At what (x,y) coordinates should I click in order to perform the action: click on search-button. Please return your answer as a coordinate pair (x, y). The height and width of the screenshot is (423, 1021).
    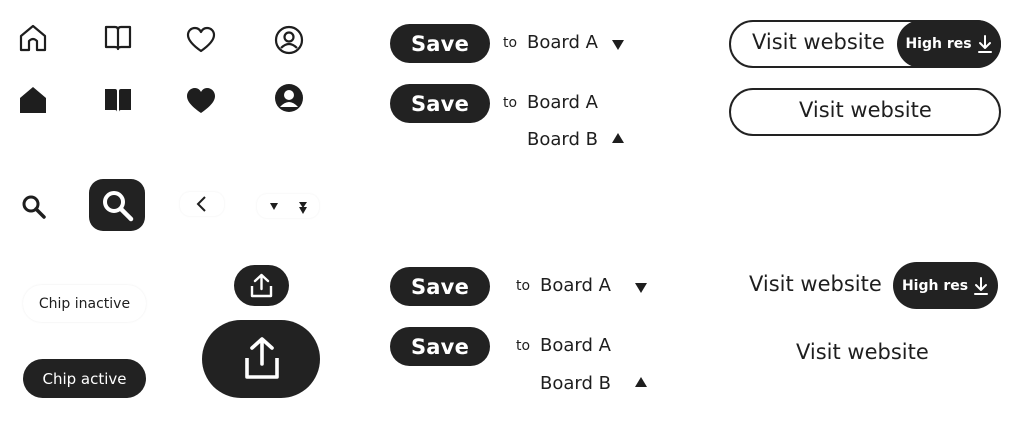
    Looking at the image, I should click on (117, 205).